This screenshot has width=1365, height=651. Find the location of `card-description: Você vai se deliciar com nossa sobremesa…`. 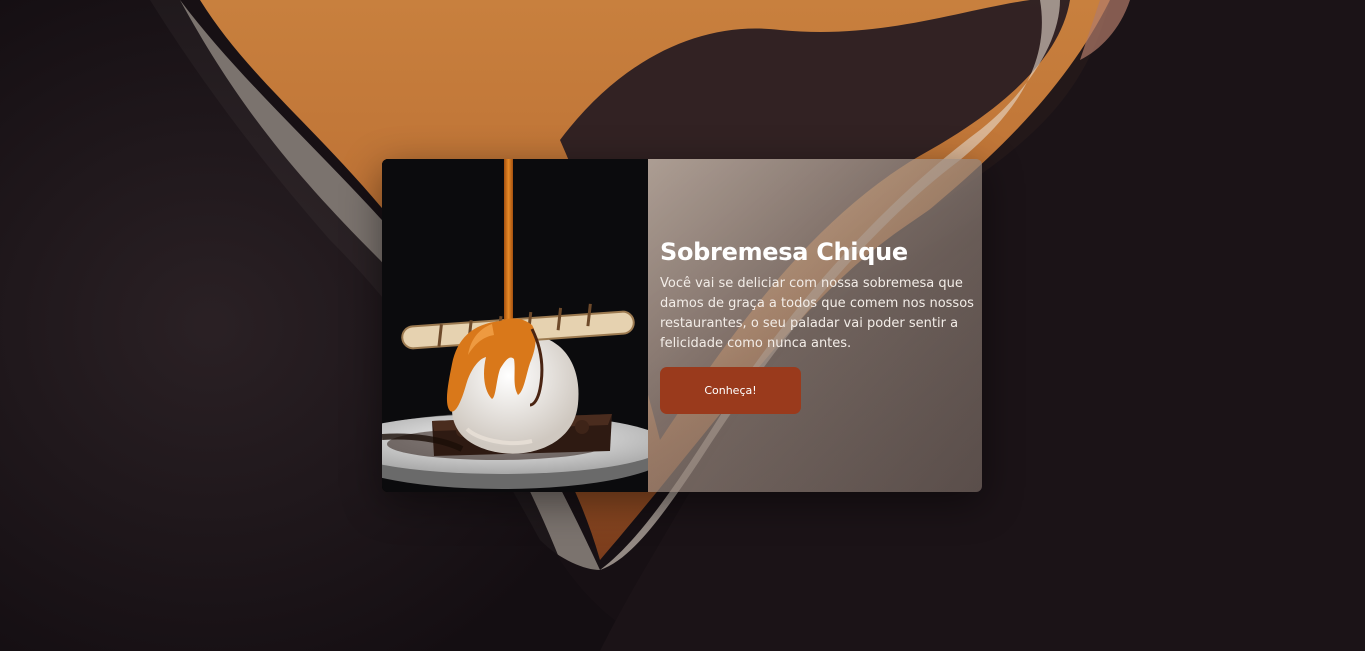

card-description: Você vai se deliciar com nossa sobremesa… is located at coordinates (817, 313).